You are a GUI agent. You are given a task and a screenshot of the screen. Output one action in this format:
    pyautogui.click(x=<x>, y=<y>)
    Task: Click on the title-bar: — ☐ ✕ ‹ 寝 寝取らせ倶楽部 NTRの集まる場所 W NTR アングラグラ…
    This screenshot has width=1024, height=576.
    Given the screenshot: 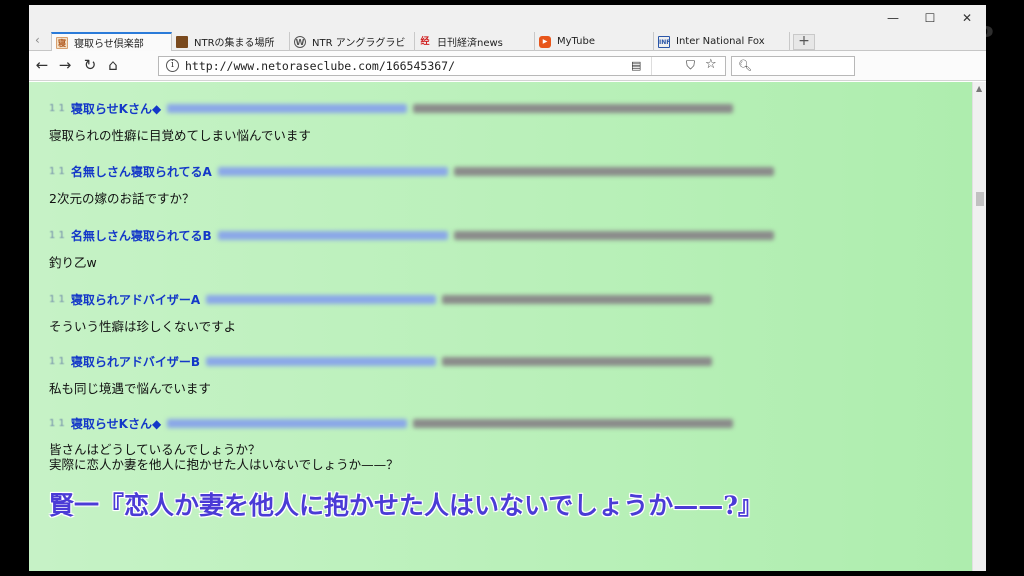 What is the action you would take?
    pyautogui.click(x=507, y=28)
    